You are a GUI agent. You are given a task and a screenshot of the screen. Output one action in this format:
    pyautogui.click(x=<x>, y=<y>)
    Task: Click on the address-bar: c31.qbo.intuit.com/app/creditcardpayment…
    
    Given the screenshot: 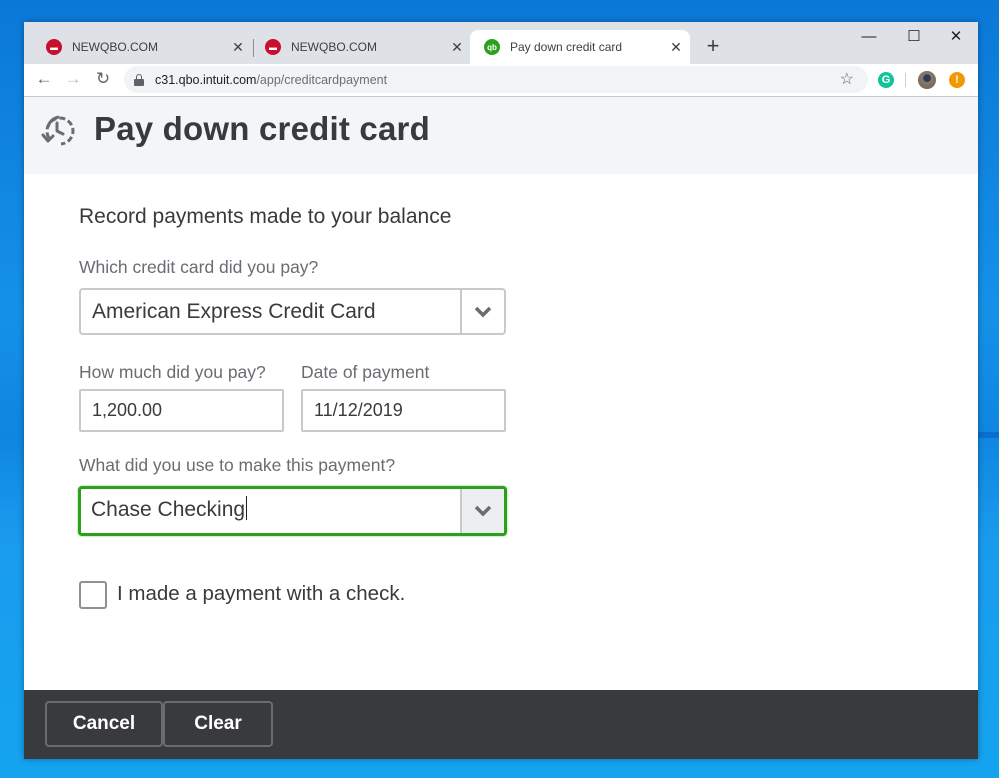 What is the action you would take?
    pyautogui.click(x=496, y=79)
    